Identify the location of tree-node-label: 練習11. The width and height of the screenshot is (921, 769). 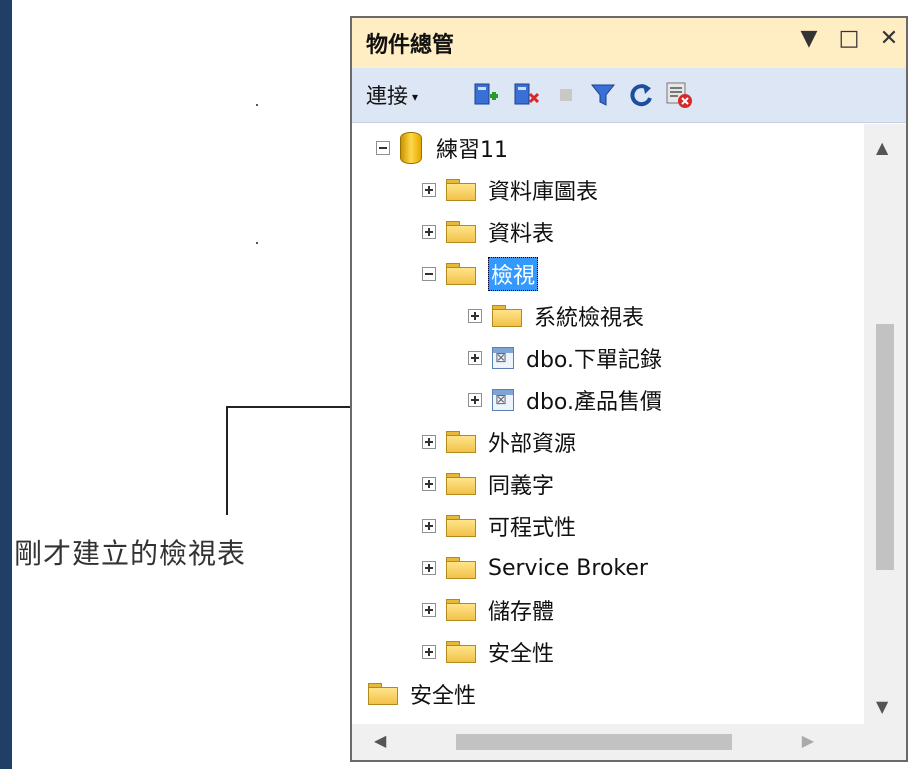
(472, 150).